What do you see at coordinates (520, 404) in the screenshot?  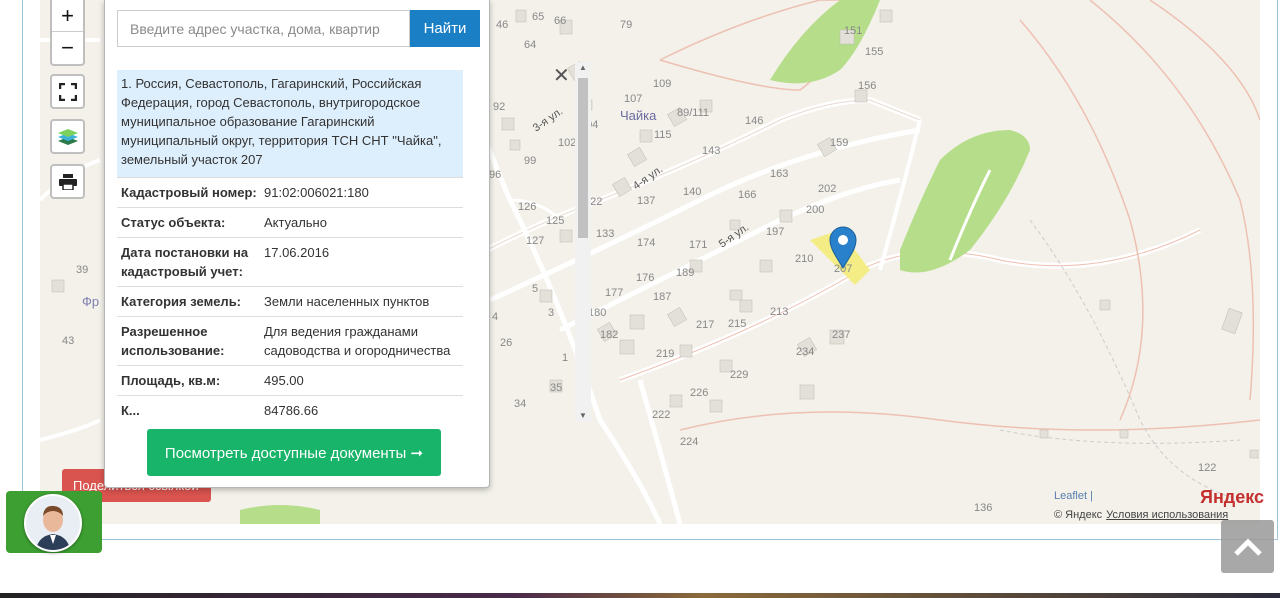 I see `svg-text: 34` at bounding box center [520, 404].